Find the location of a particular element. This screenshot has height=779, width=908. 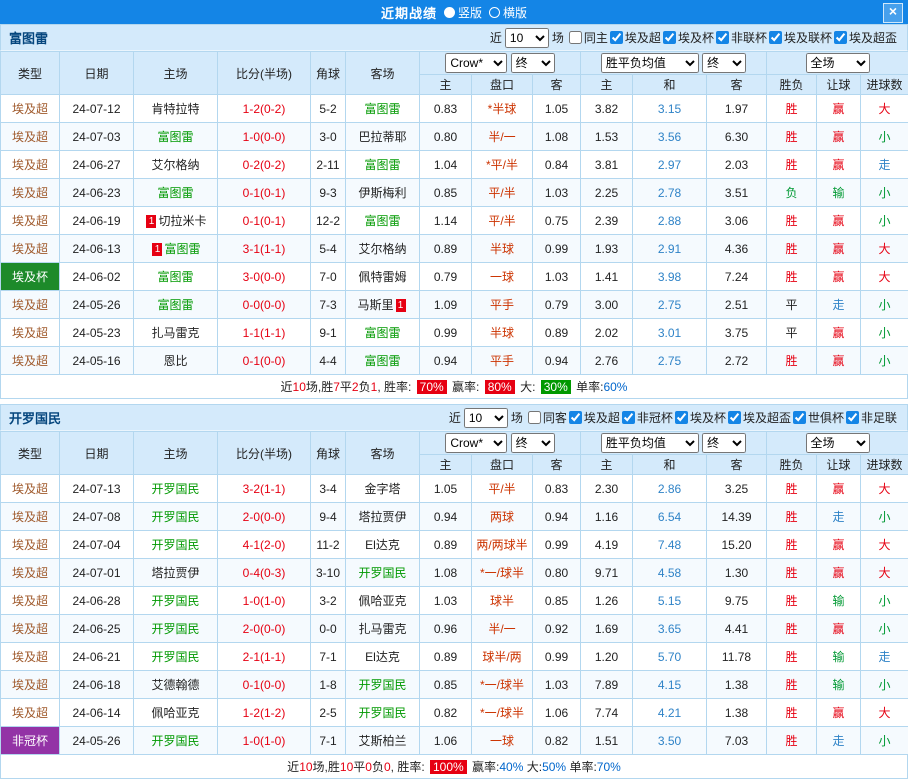

league-filters: 同主埃及超埃及杯非联杯埃及联杯埃及超盃 is located at coordinates (732, 38).